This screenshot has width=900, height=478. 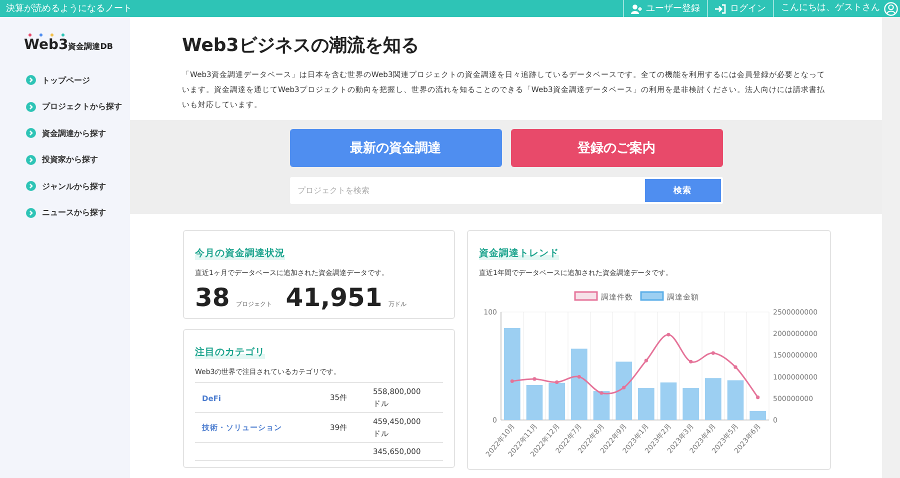 I want to click on card-title: 今月の資金調達状況, so click(x=240, y=253).